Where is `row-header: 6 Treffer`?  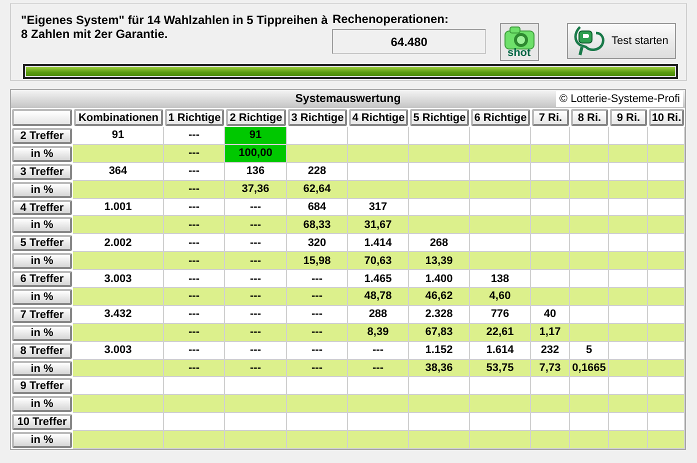
row-header: 6 Treffer is located at coordinates (42, 279).